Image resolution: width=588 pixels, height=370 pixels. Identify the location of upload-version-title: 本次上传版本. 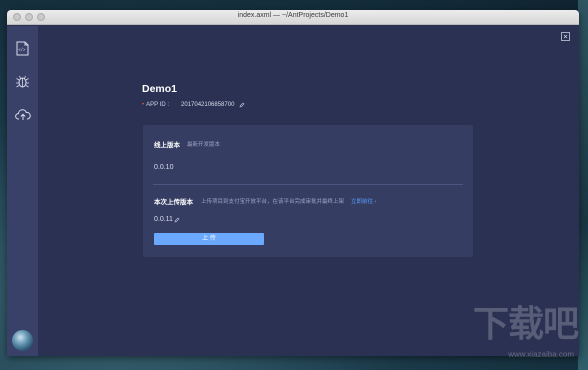
(173, 202).